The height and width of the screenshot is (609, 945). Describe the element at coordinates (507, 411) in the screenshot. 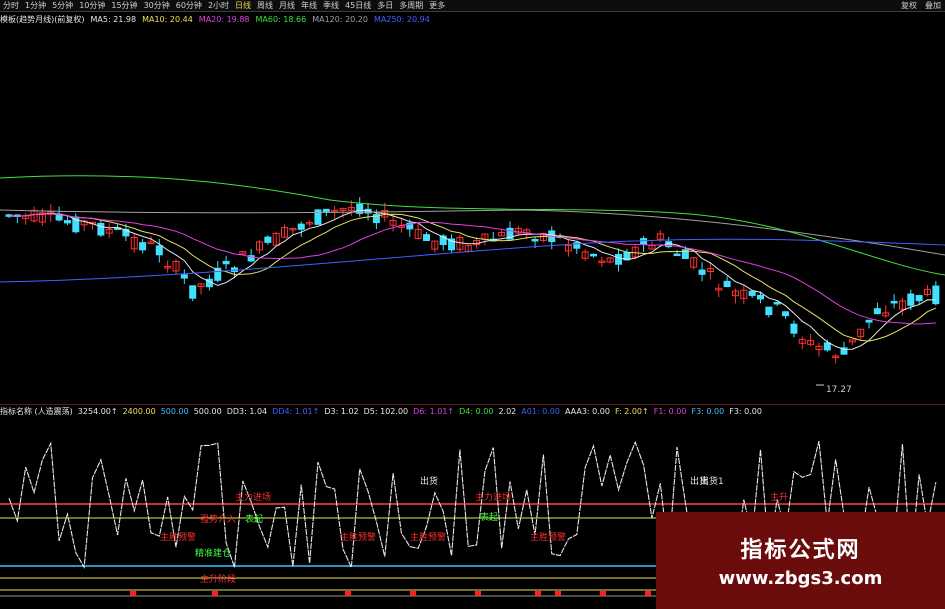

I see `indicator-value: 2.02` at that location.